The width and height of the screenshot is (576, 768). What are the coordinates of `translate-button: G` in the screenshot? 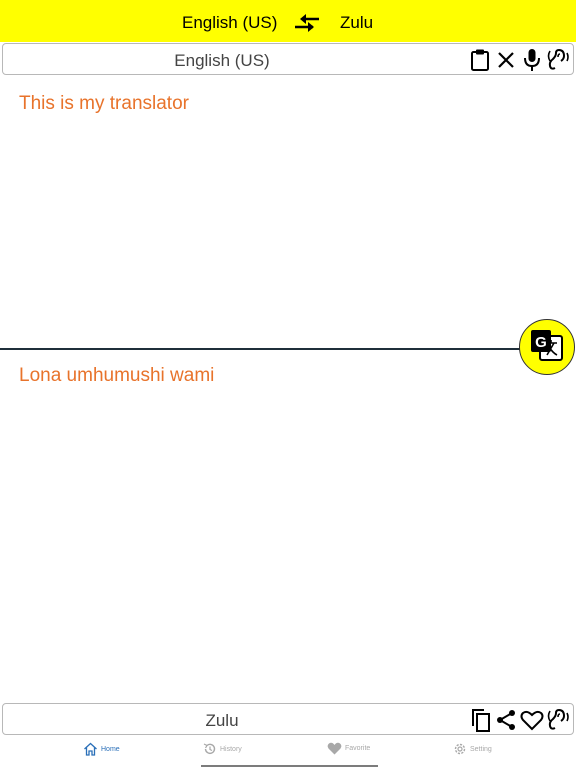 It's located at (547, 347).